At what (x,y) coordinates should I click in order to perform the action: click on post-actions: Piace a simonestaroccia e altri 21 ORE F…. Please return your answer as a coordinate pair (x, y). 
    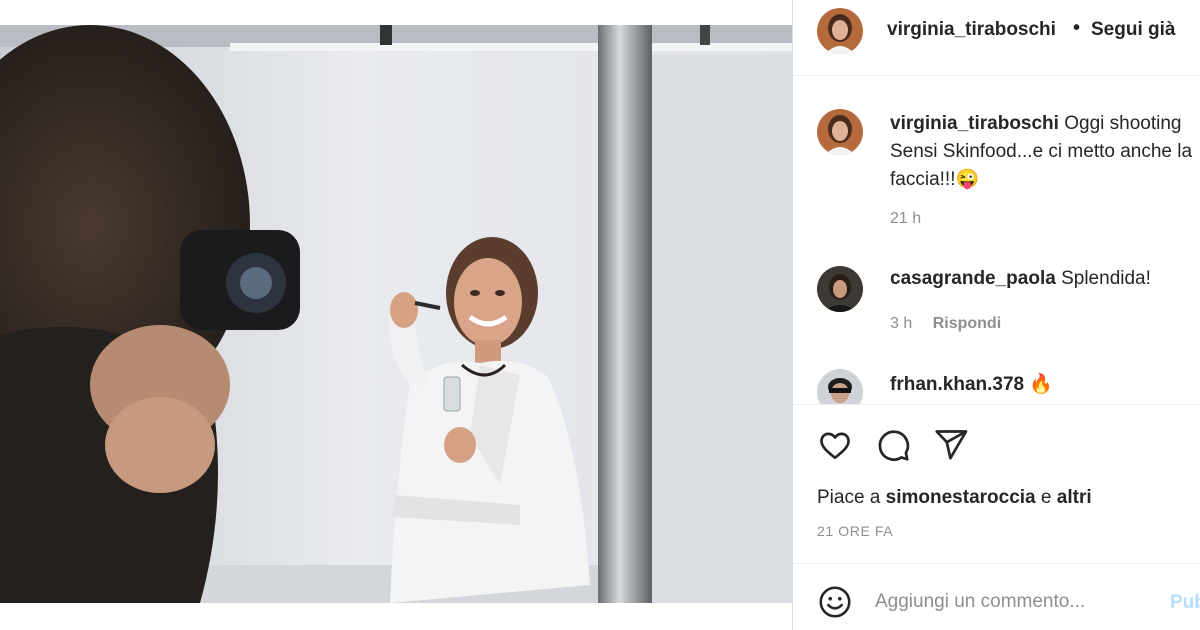
    Looking at the image, I should click on (996, 484).